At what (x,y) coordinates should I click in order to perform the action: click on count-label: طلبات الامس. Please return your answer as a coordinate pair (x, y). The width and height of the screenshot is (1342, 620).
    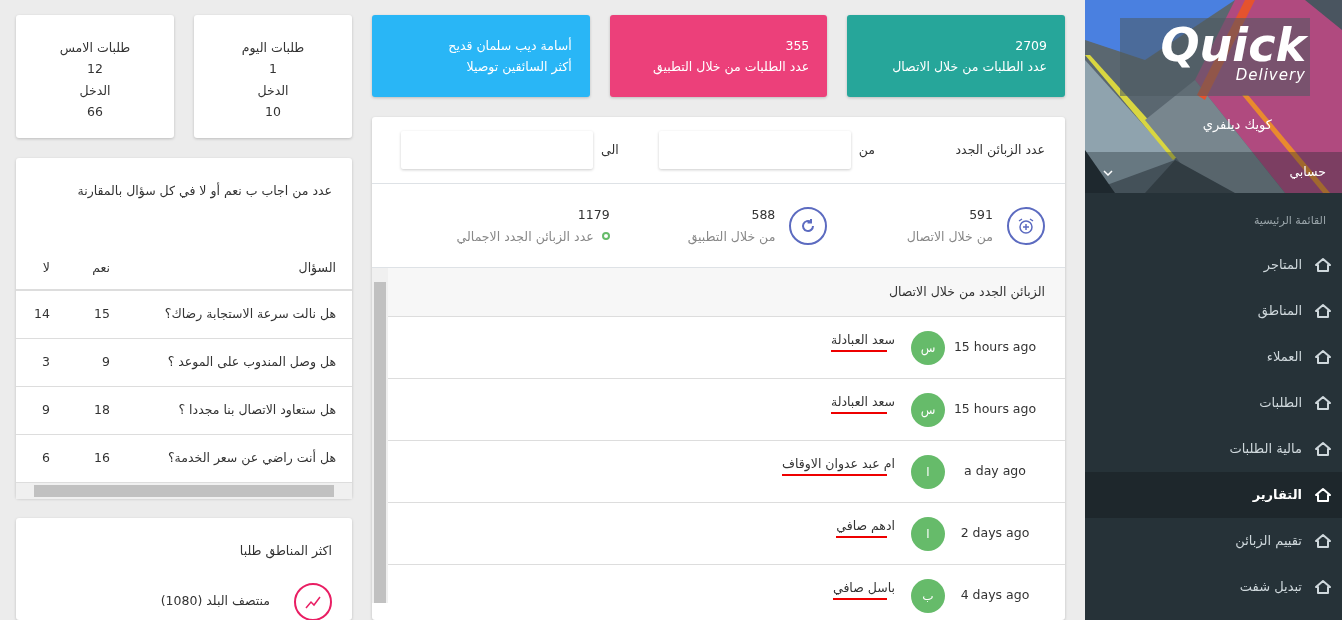
    Looking at the image, I should click on (95, 47).